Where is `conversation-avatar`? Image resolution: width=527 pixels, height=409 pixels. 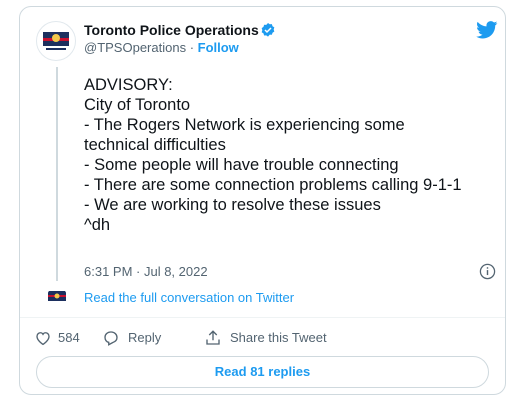 conversation-avatar is located at coordinates (57, 297).